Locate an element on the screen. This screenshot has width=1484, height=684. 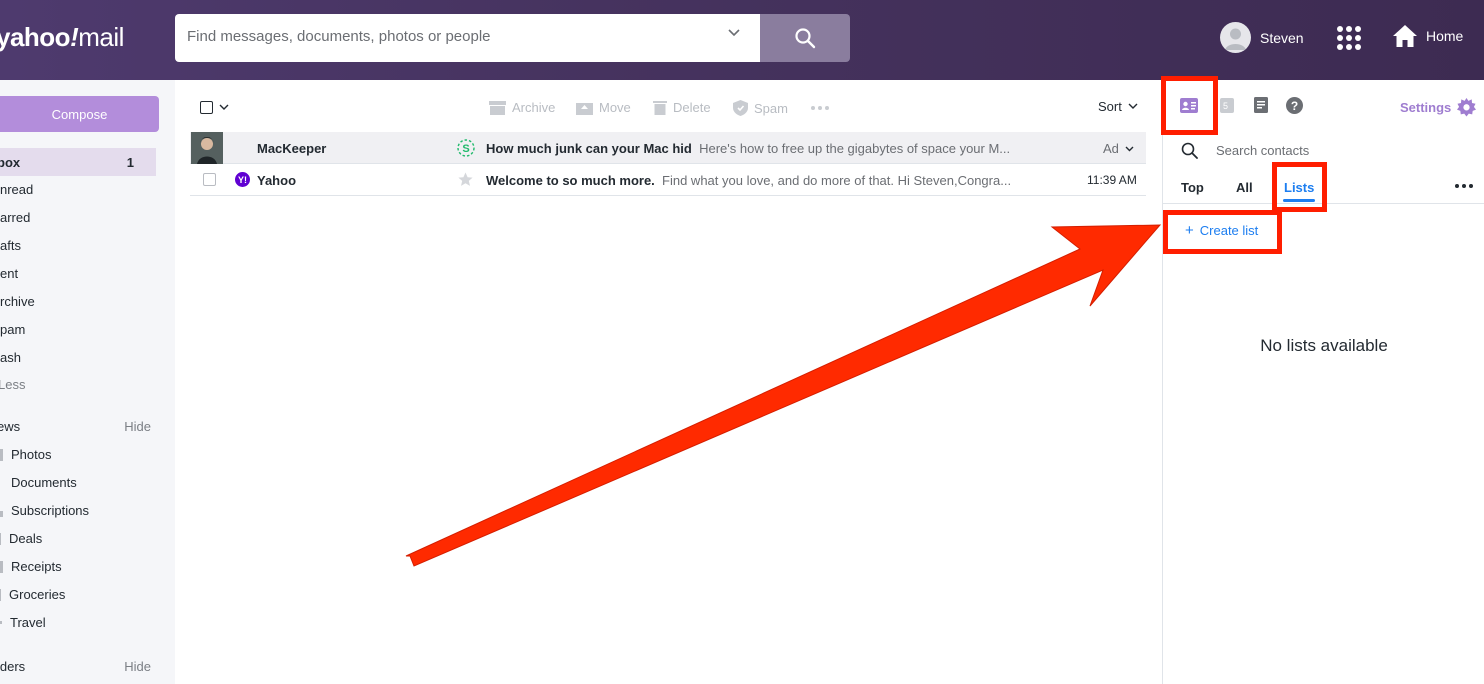
contacts-search is located at coordinates (1298, 150).